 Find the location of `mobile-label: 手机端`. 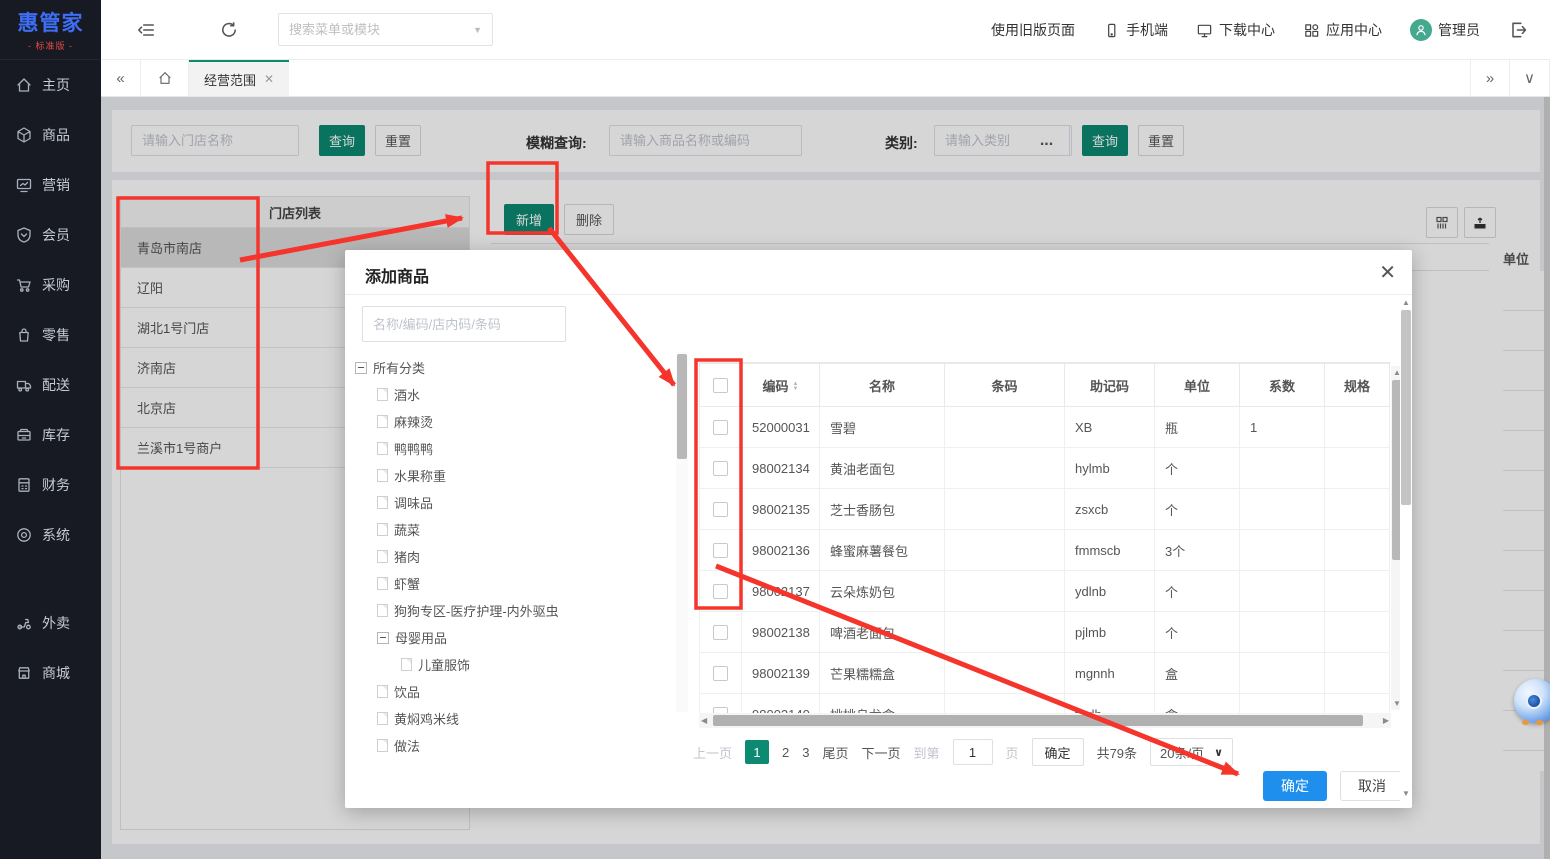

mobile-label: 手机端 is located at coordinates (1147, 30).